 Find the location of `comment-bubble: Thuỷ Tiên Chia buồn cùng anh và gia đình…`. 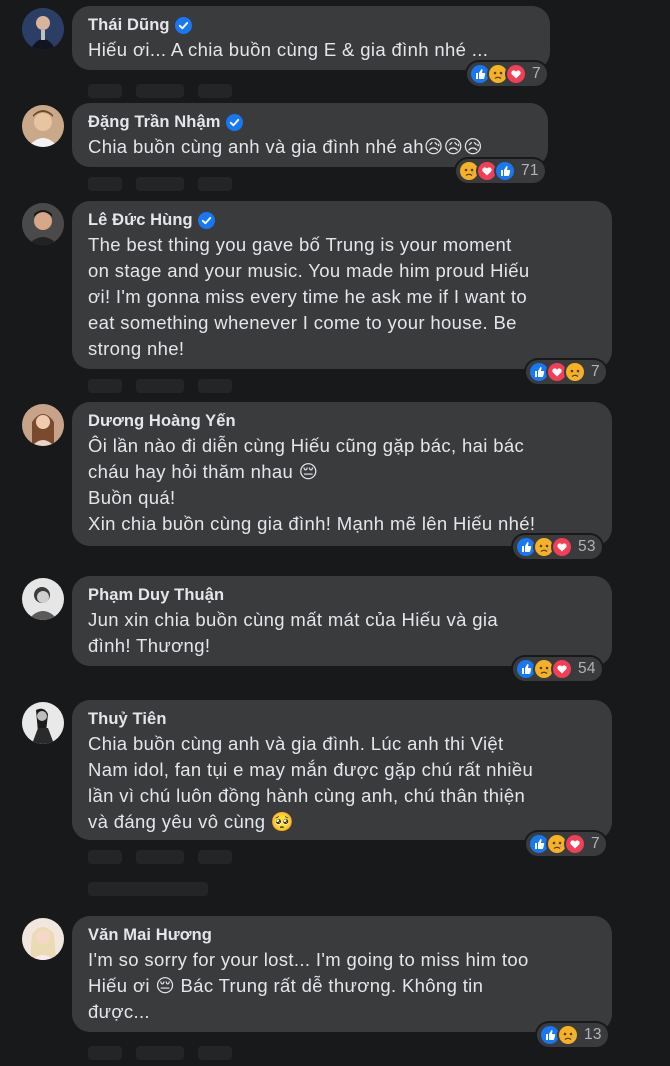

comment-bubble: Thuỷ Tiên Chia buồn cùng anh và gia đình… is located at coordinates (342, 770).